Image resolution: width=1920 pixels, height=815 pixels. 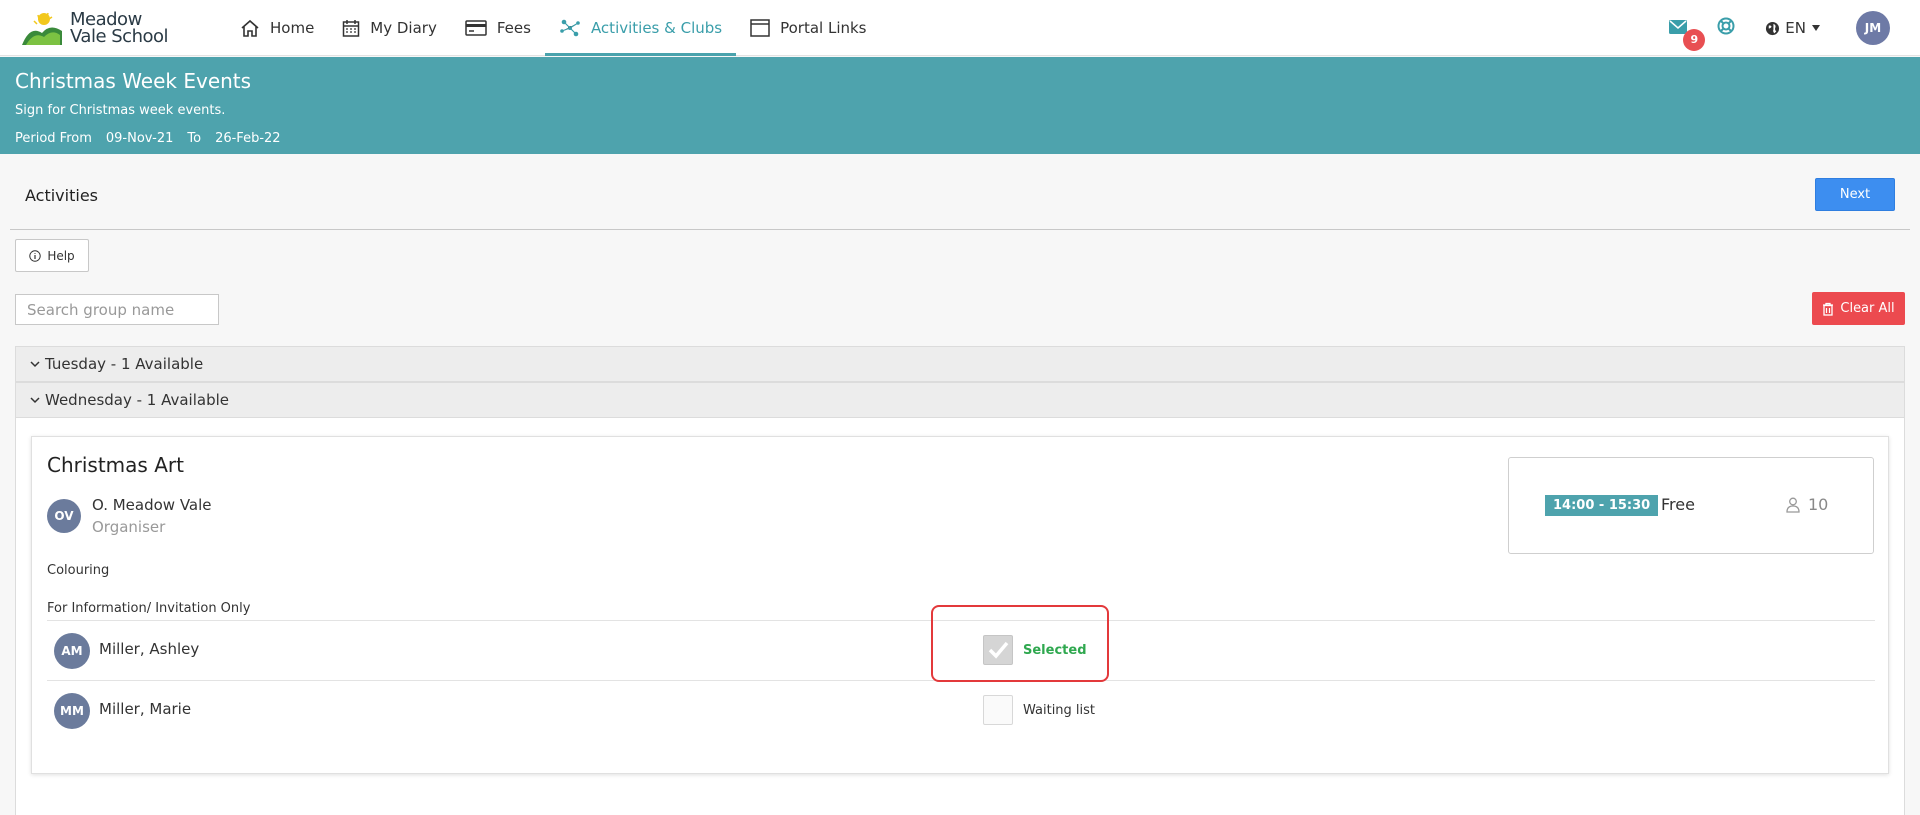 What do you see at coordinates (1867, 308) in the screenshot?
I see `clear-all-label: Clear All` at bounding box center [1867, 308].